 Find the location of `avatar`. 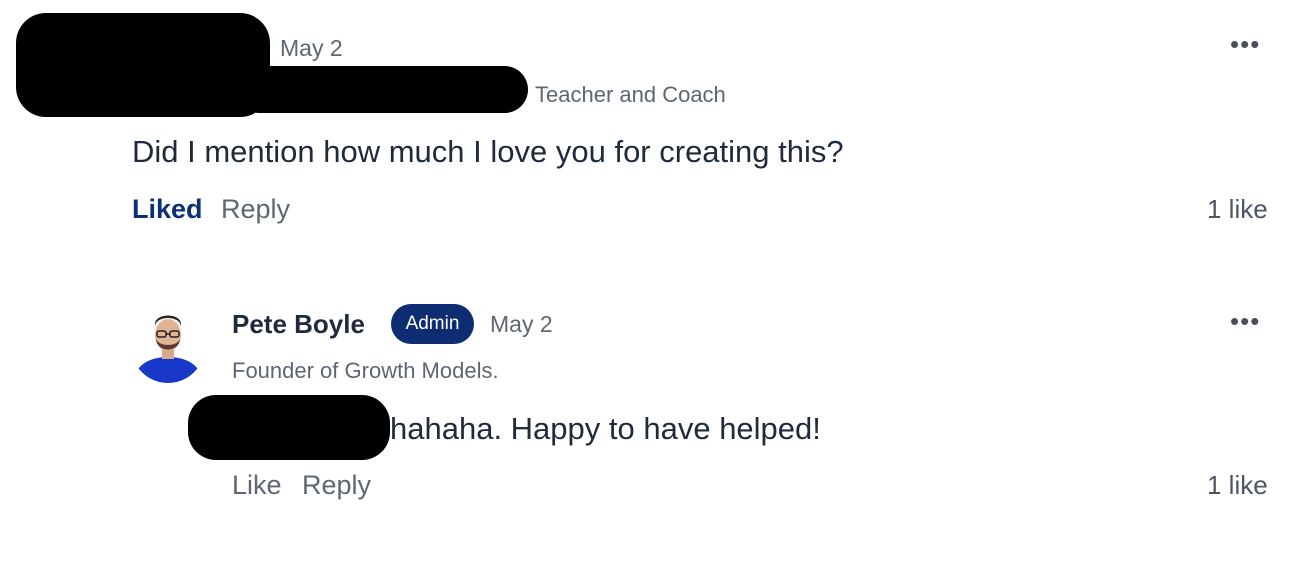

avatar is located at coordinates (168, 346).